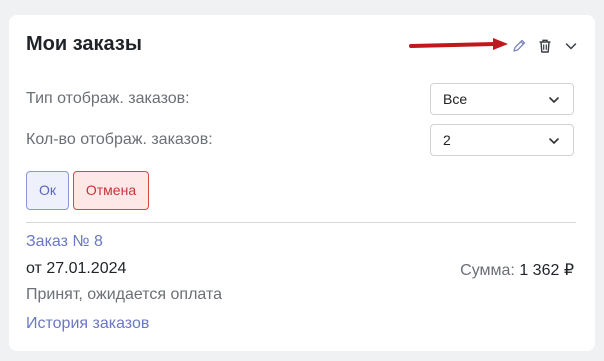  I want to click on display-type-select: Все, so click(502, 99).